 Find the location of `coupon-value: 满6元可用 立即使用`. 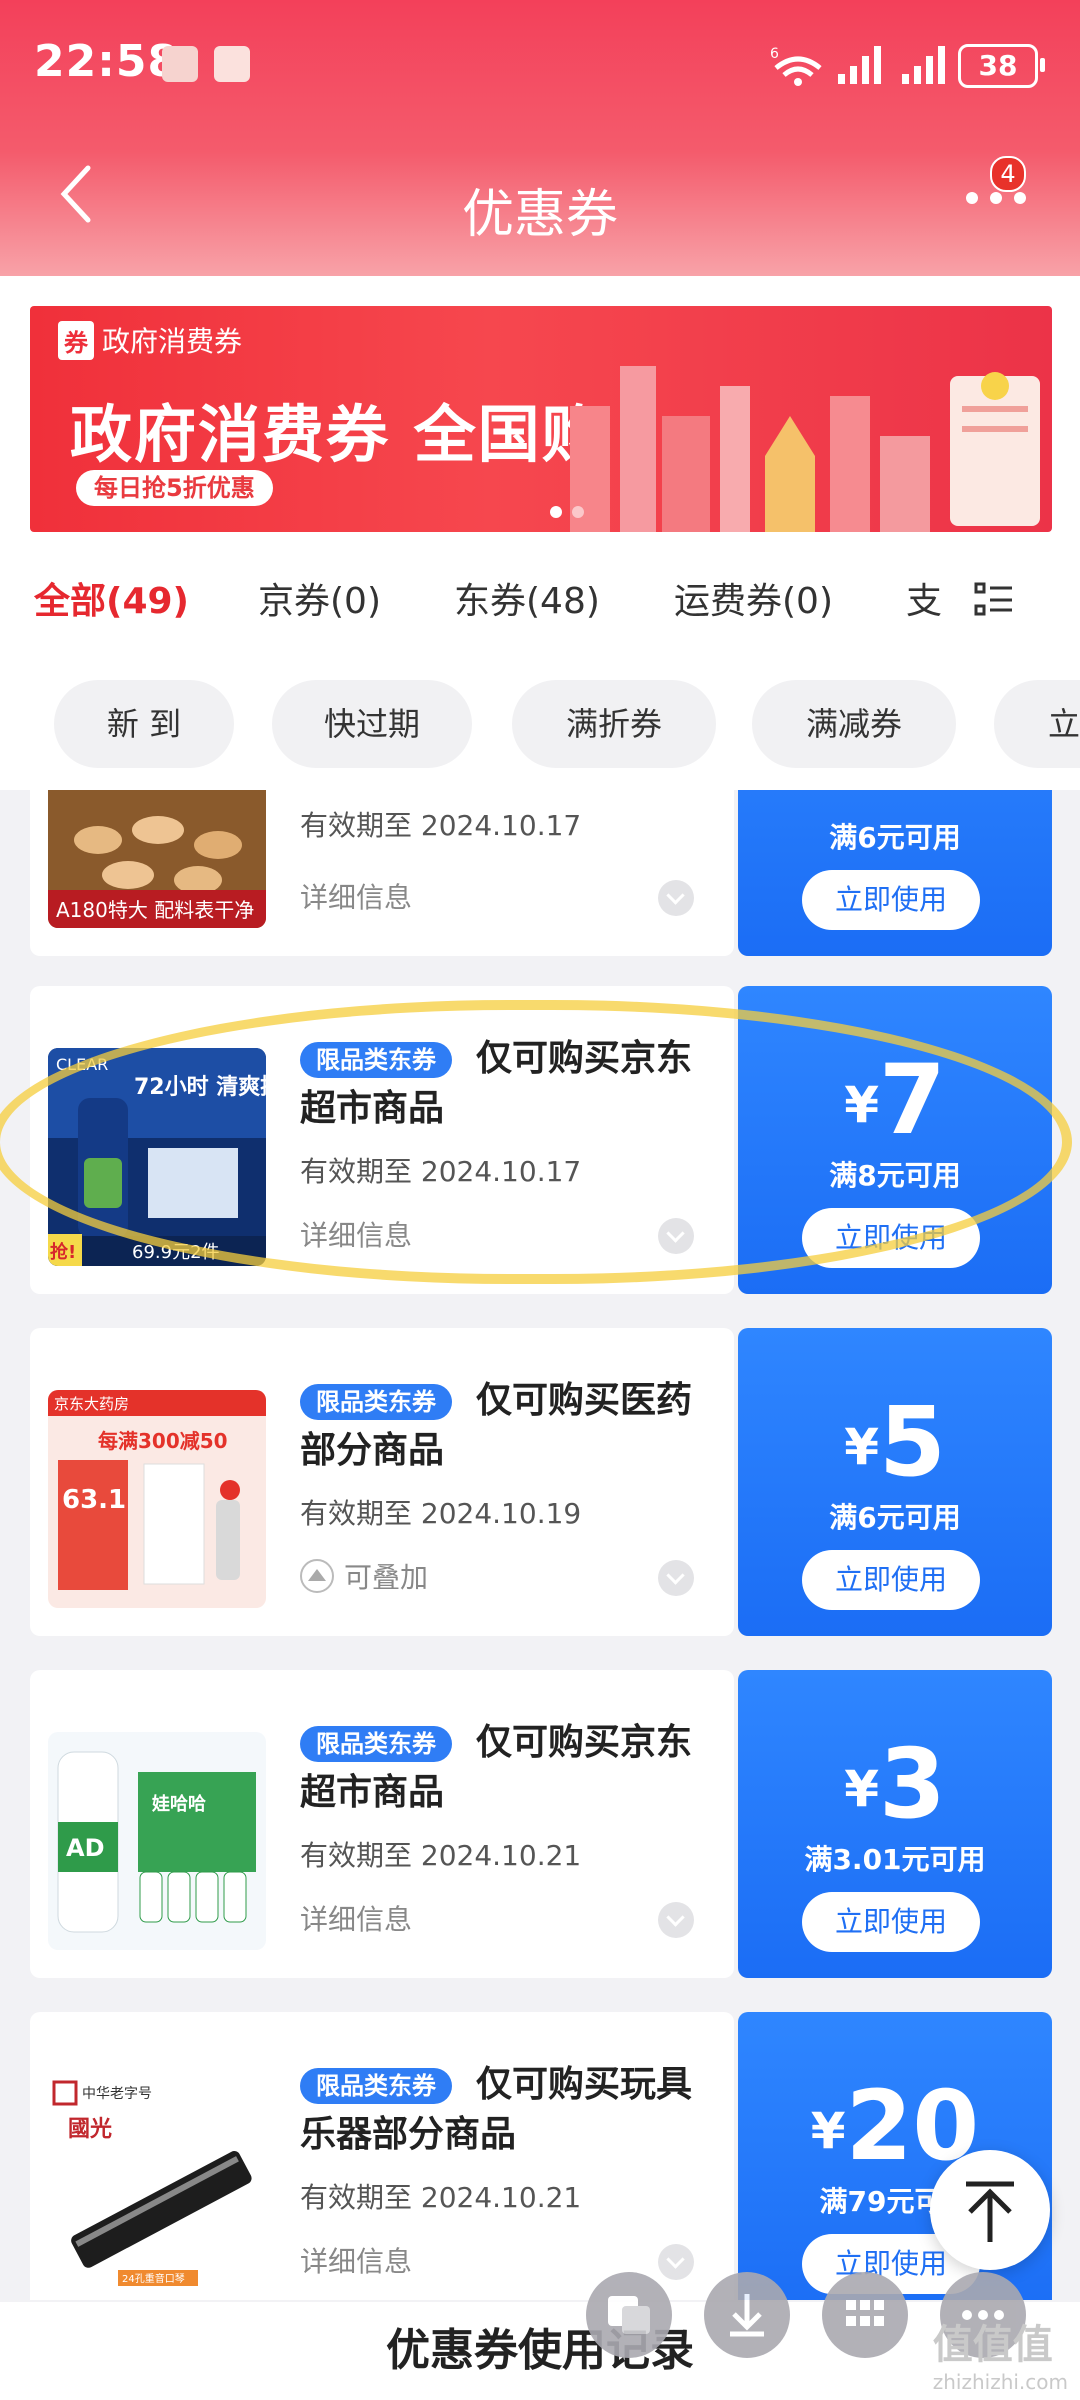

coupon-value: 满6元可用 立即使用 is located at coordinates (895, 873).